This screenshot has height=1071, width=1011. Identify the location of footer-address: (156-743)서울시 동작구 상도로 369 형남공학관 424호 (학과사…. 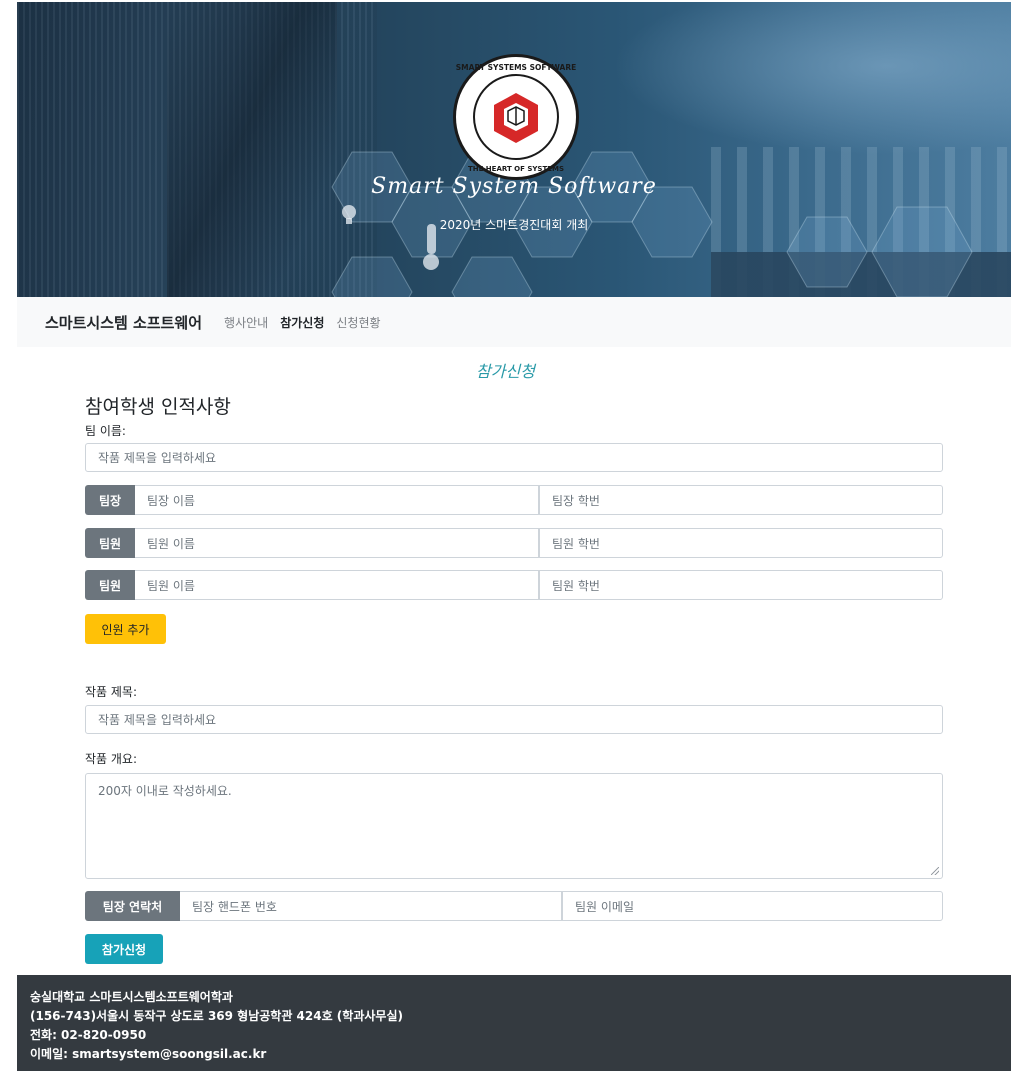
(216, 1016).